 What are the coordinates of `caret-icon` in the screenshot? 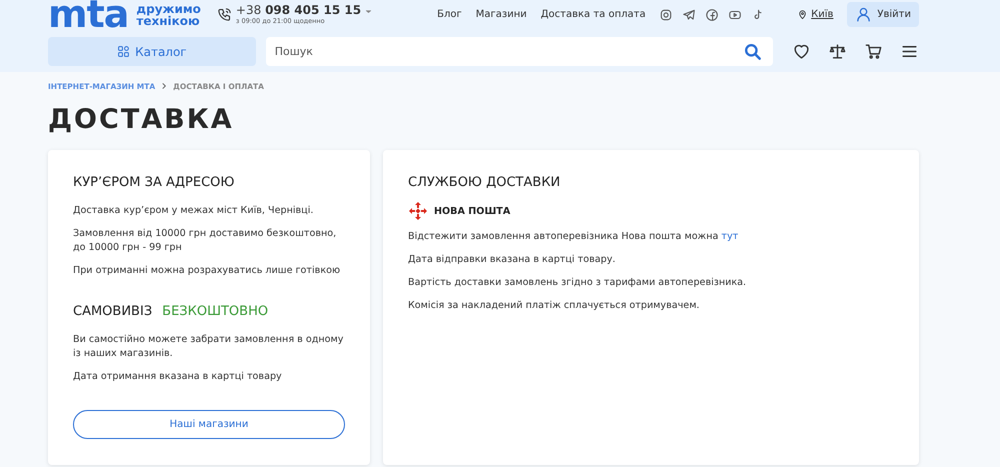 It's located at (368, 11).